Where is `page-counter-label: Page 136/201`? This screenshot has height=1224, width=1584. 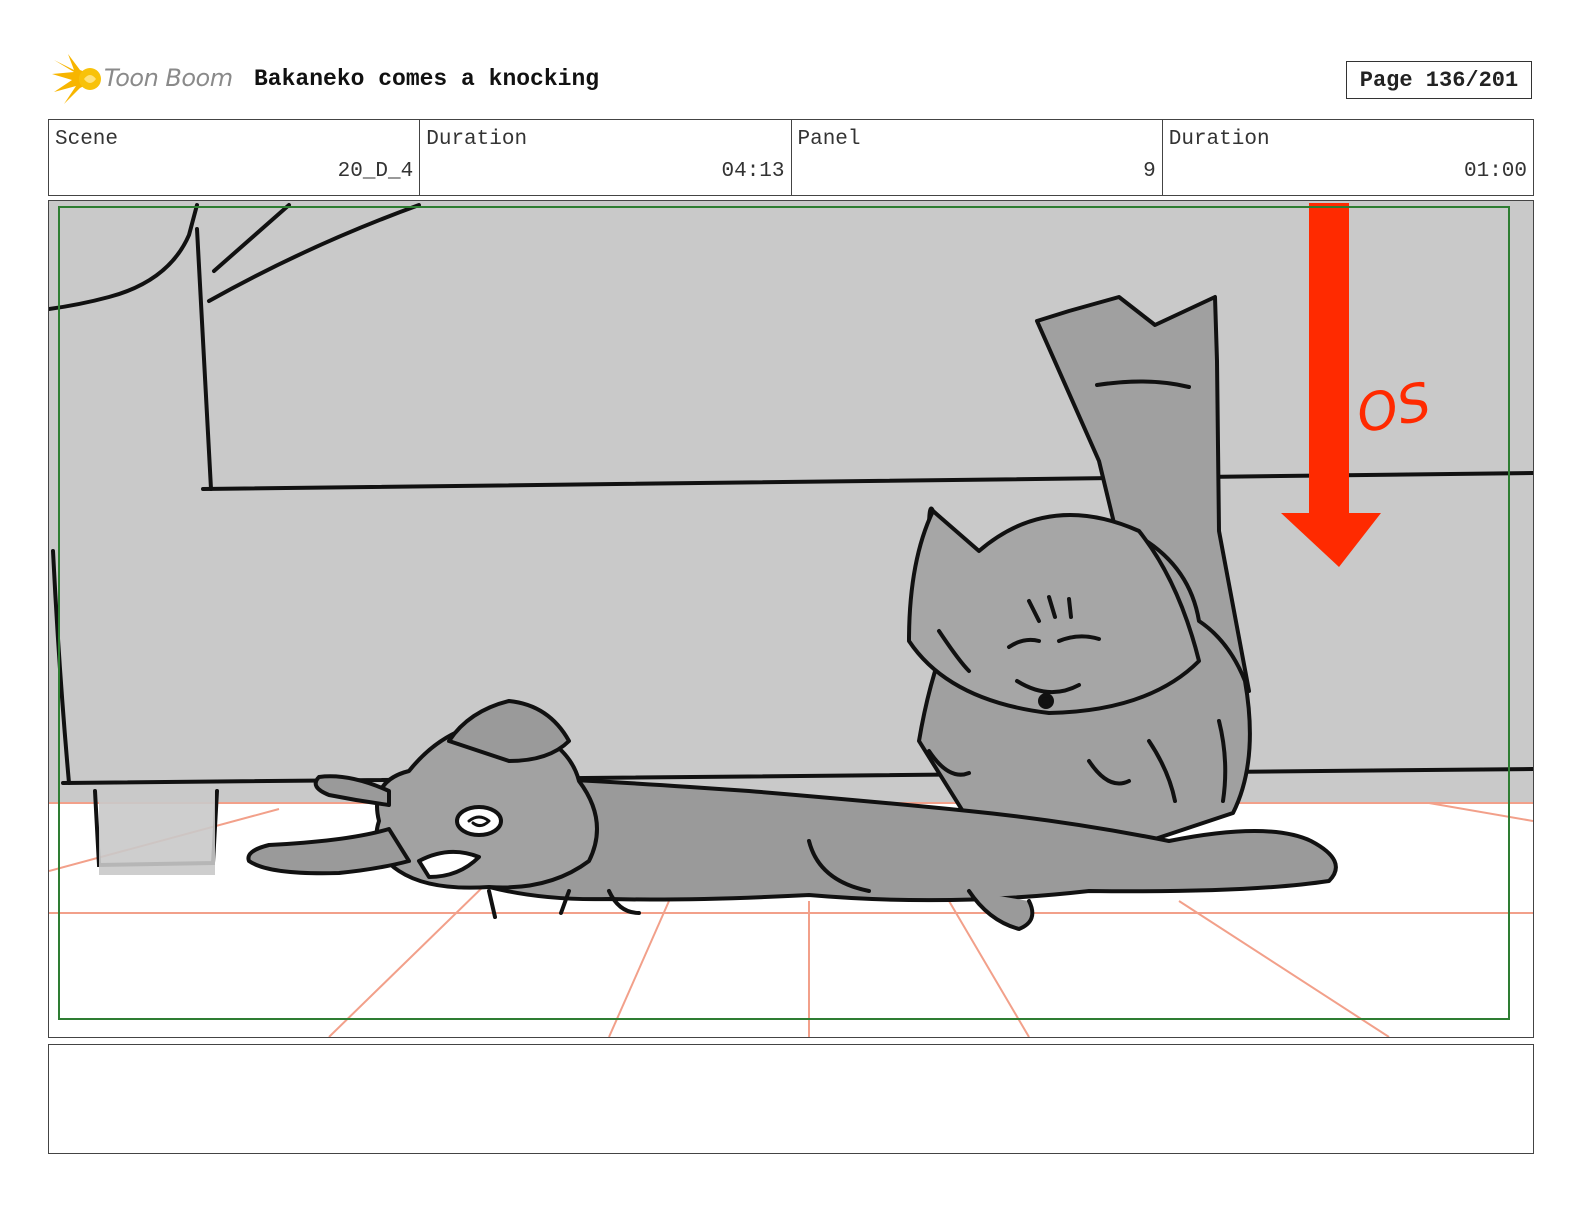
page-counter-label: Page 136/201 is located at coordinates (1439, 80).